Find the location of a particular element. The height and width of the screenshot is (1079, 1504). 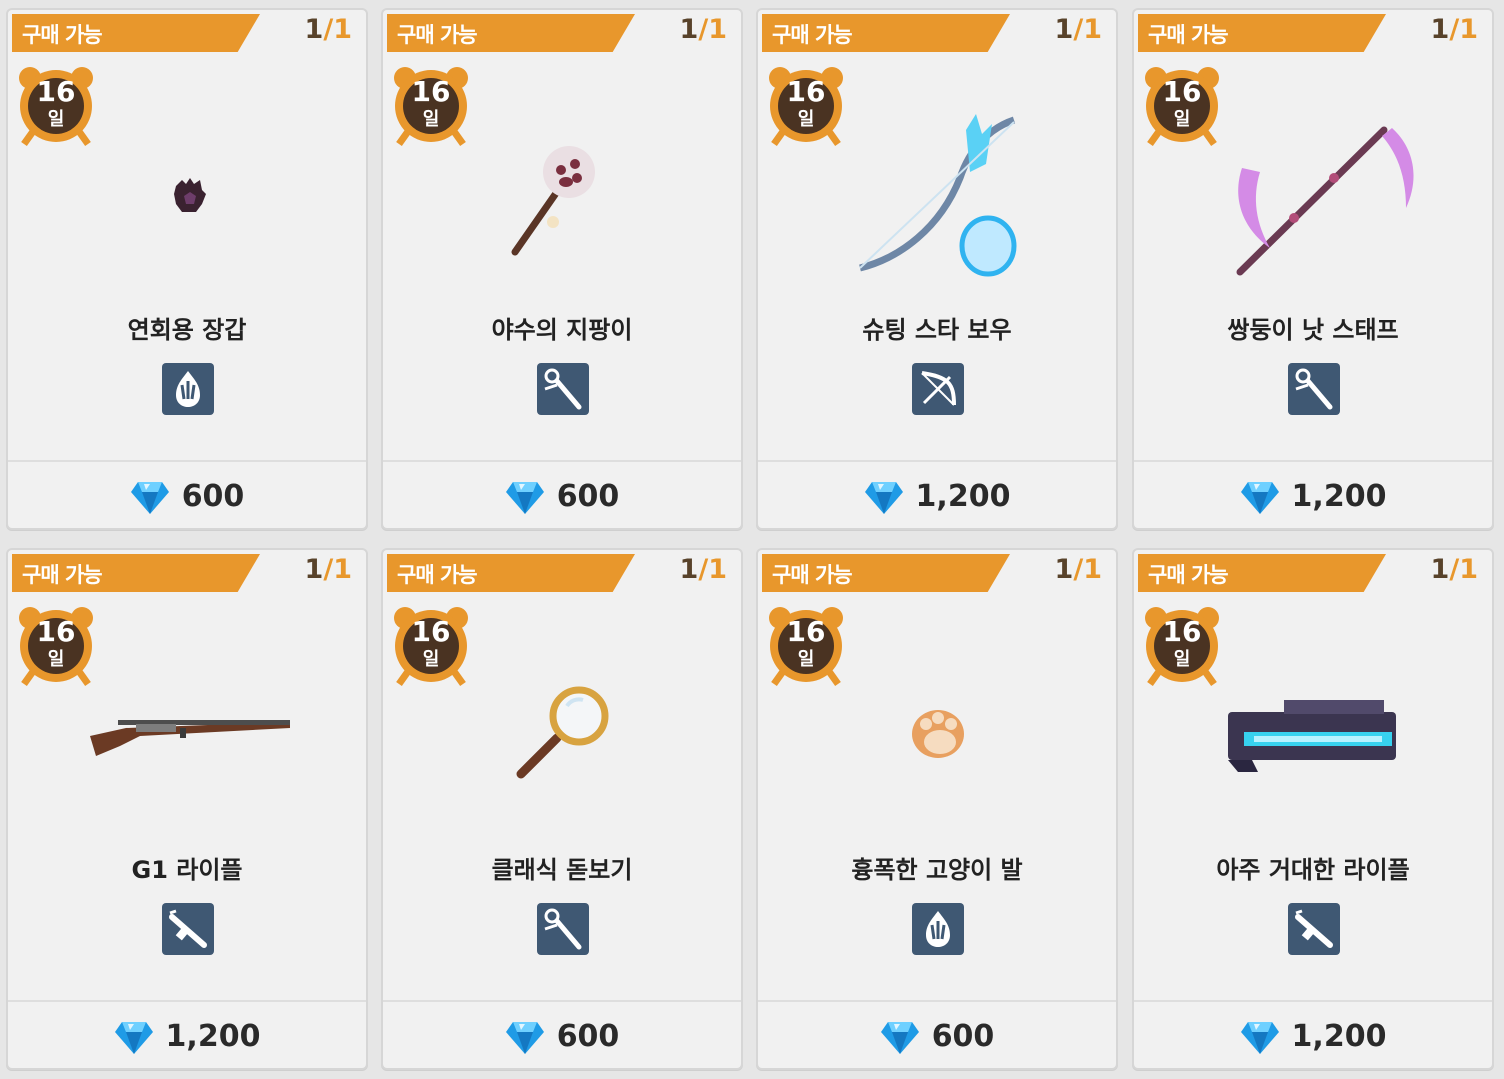

item-name: 아주 거대한 라이플 is located at coordinates (1313, 870).